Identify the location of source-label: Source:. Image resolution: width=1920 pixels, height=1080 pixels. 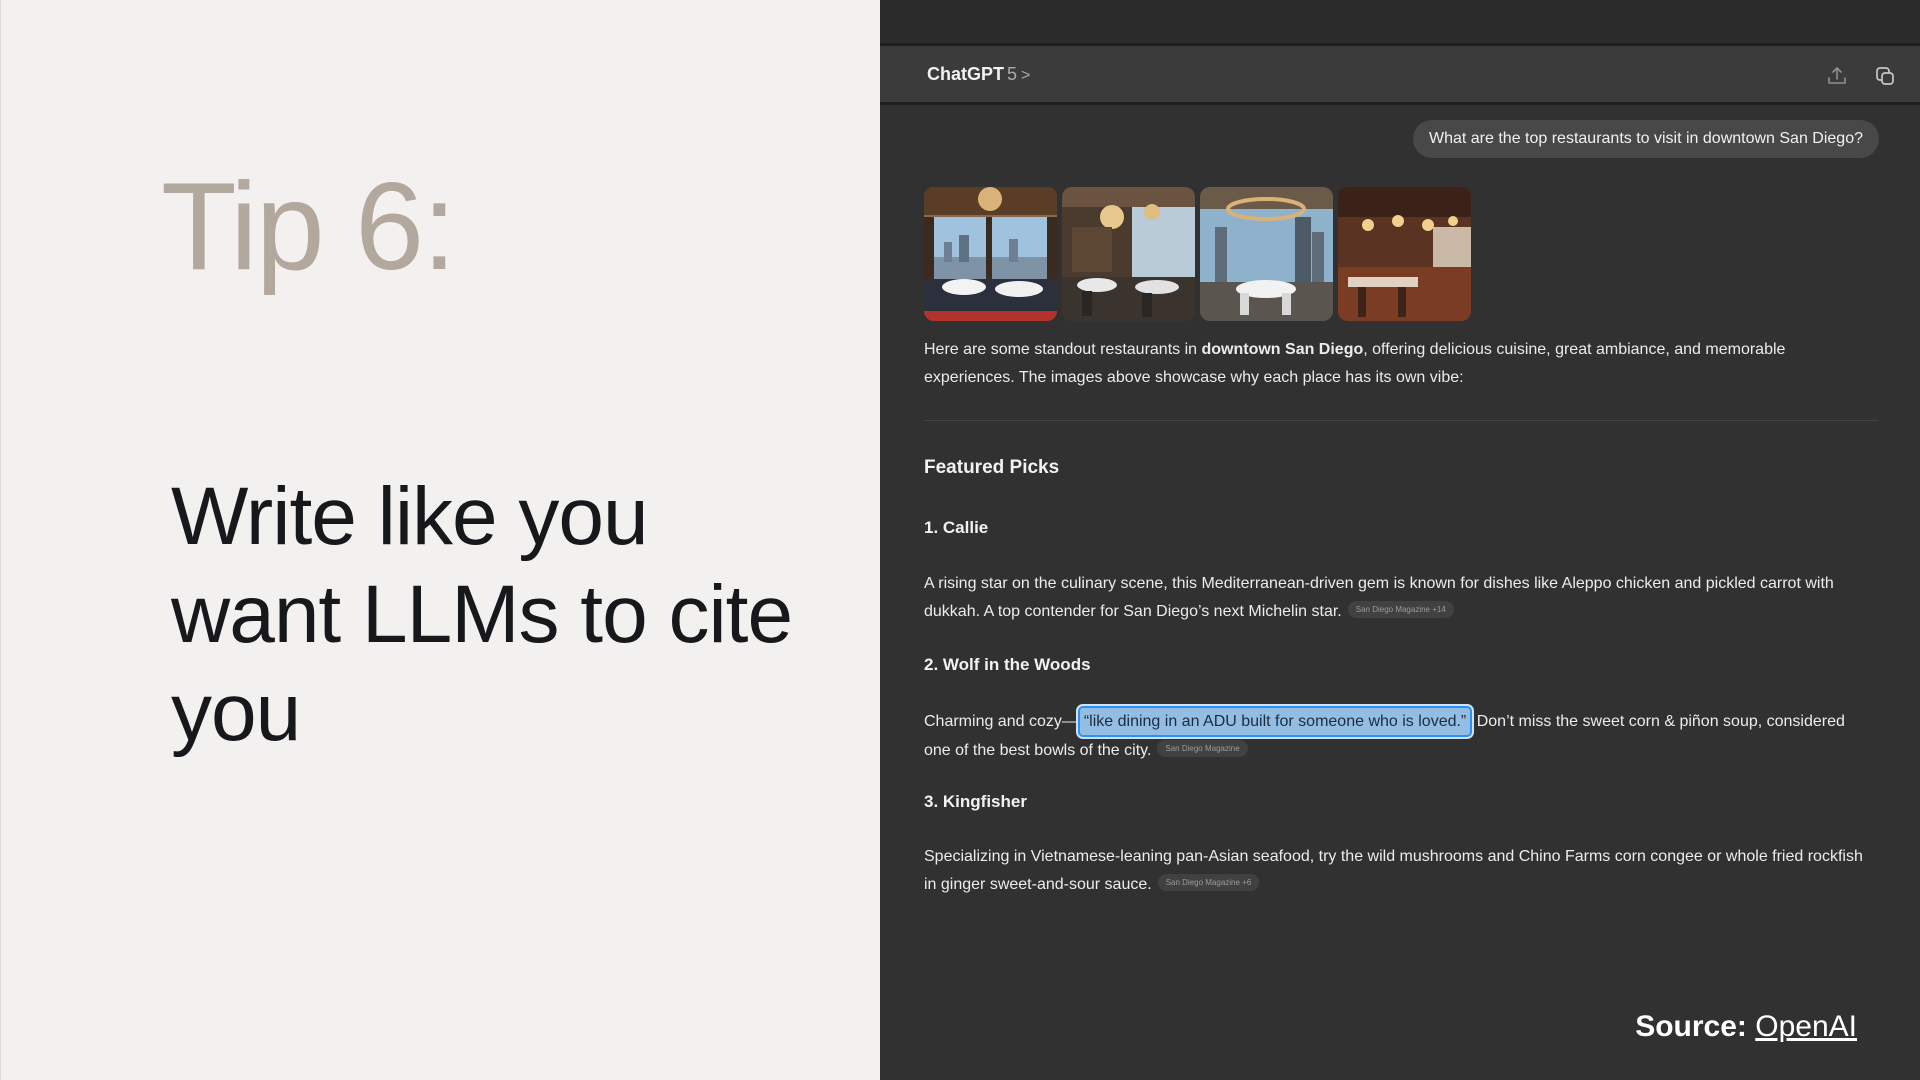
(1691, 1026).